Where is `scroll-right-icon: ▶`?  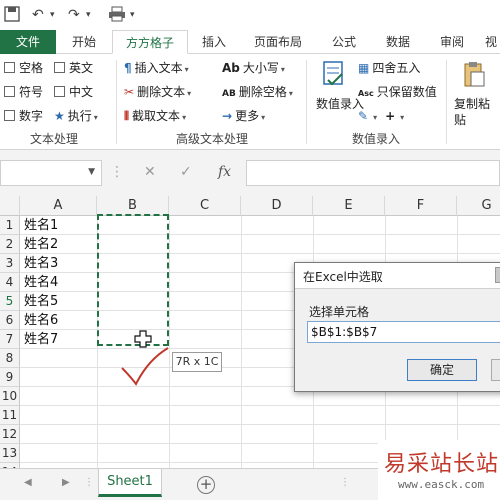
scroll-right-icon: ▶ is located at coordinates (66, 482).